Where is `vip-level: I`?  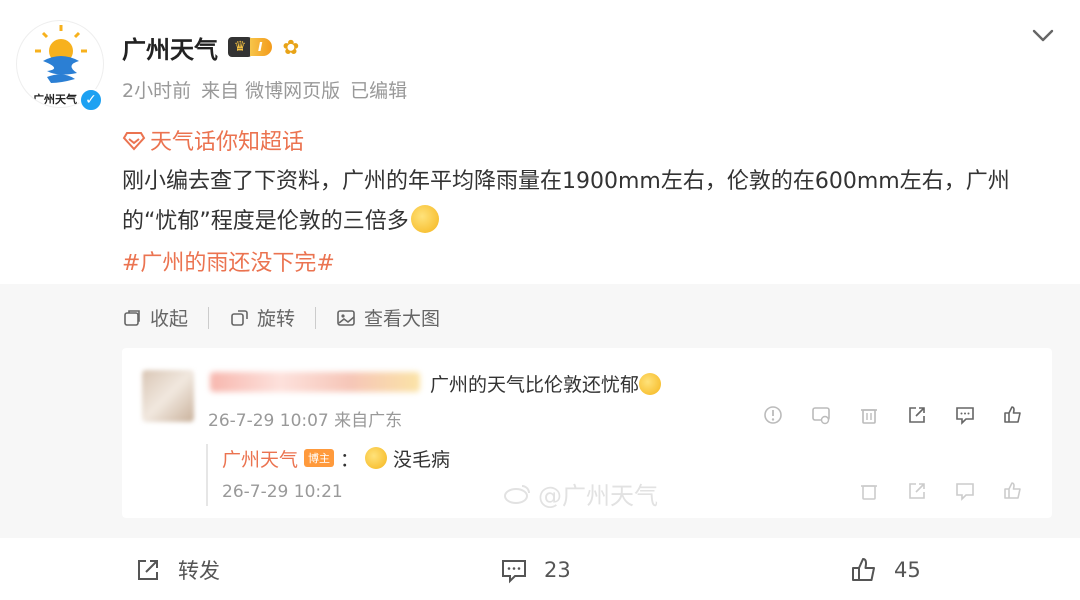
vip-level: I is located at coordinates (261, 47).